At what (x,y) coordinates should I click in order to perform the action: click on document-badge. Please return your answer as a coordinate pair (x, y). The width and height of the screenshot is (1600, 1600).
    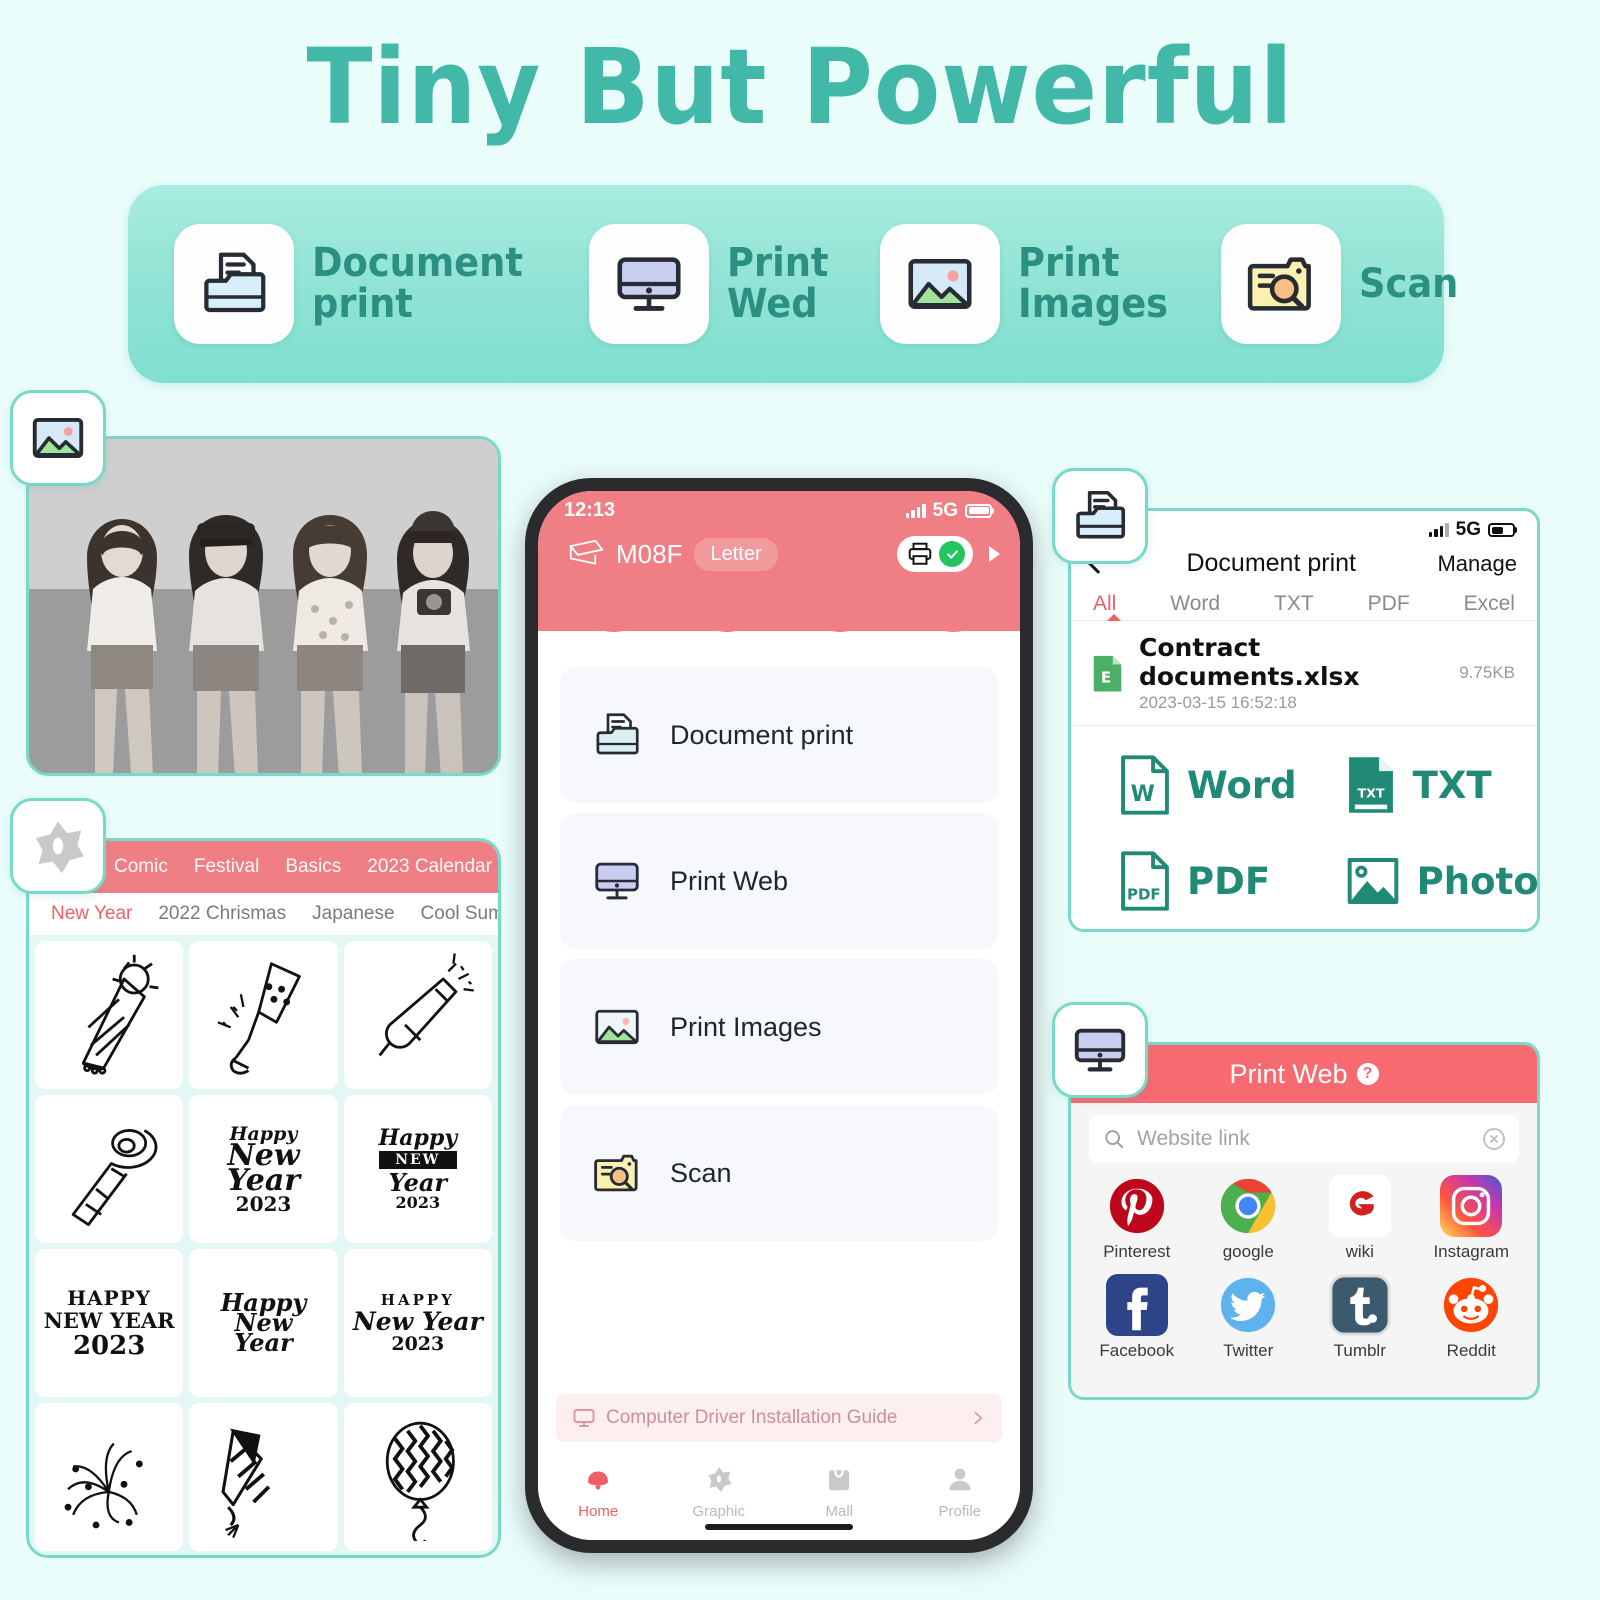
    Looking at the image, I should click on (1100, 516).